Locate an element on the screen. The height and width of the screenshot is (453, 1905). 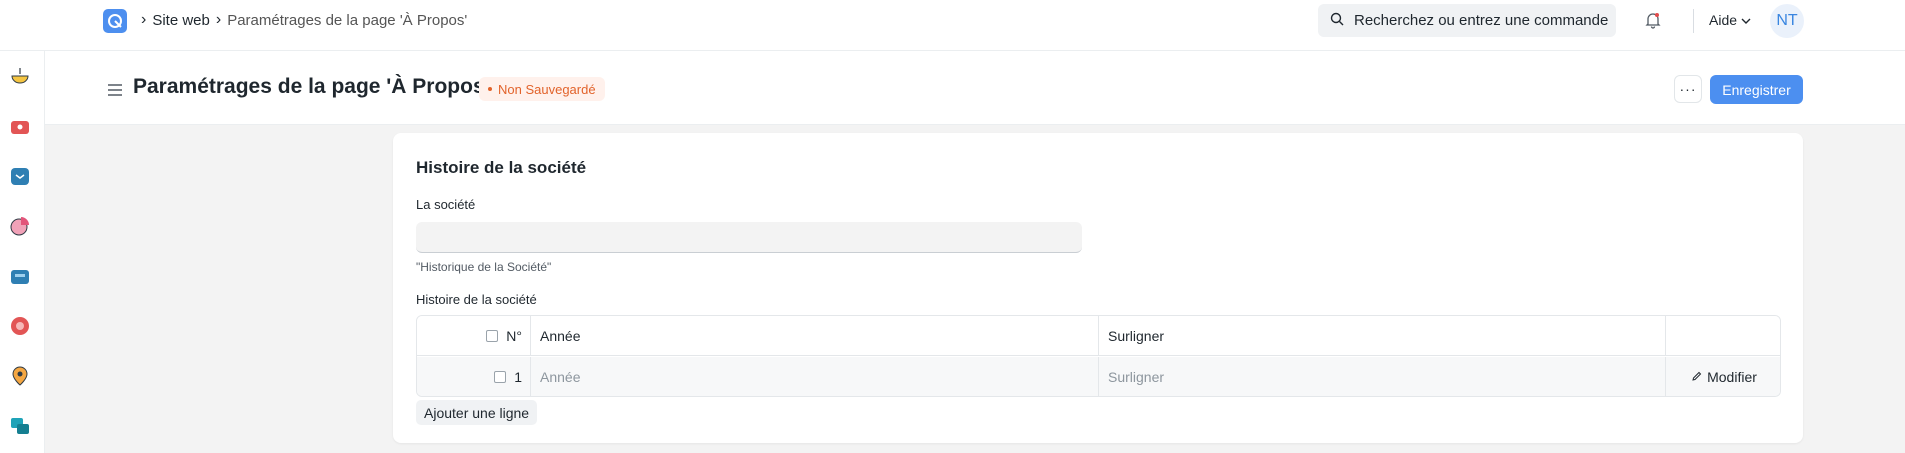
status-badge: Non Sauvegardé is located at coordinates (542, 89).